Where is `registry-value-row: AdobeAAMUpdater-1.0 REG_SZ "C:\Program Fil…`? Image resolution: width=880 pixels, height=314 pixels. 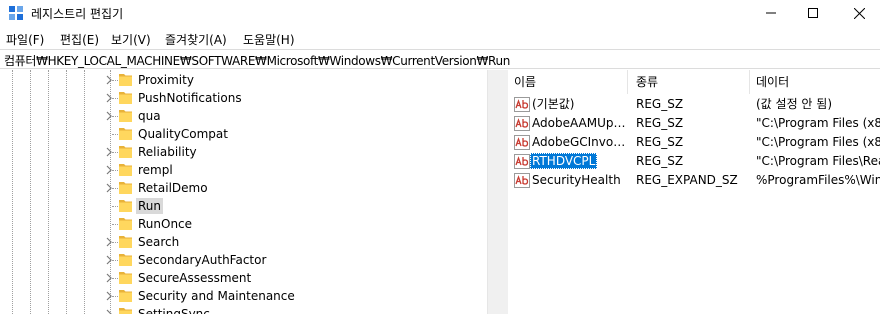 registry-value-row: AdobeAAMUpdater-1.0 REG_SZ "C:\Program Fil… is located at coordinates (694, 123).